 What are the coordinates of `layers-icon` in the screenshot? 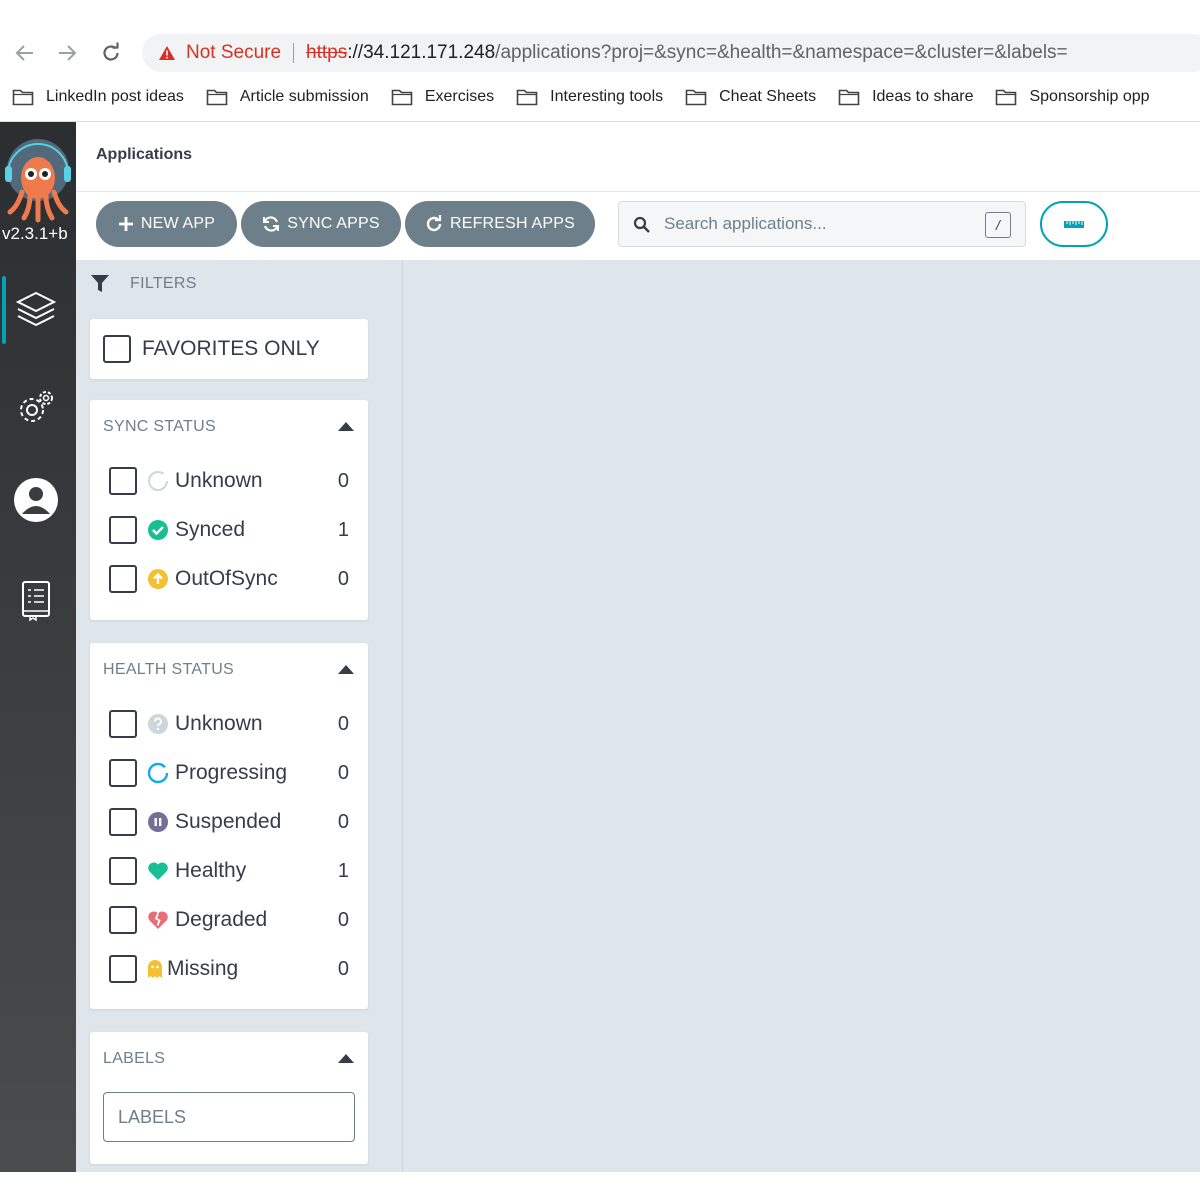 It's located at (36, 309).